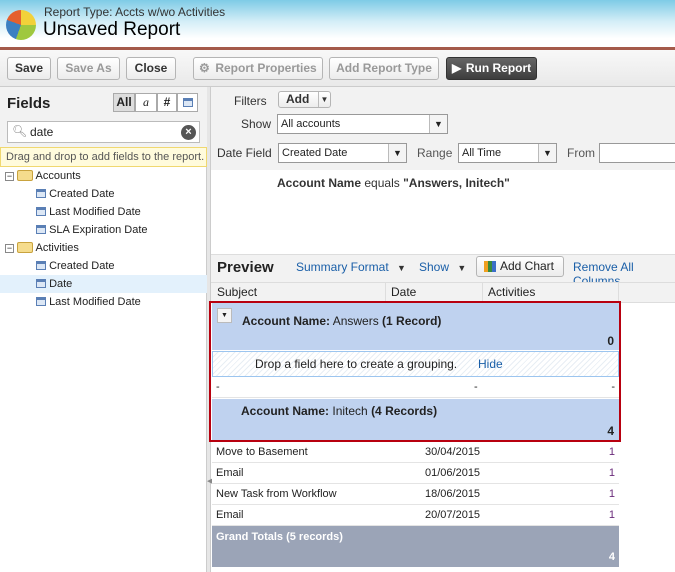 Image resolution: width=675 pixels, height=572 pixels. What do you see at coordinates (29, 103) in the screenshot?
I see `fields-title: Fields` at bounding box center [29, 103].